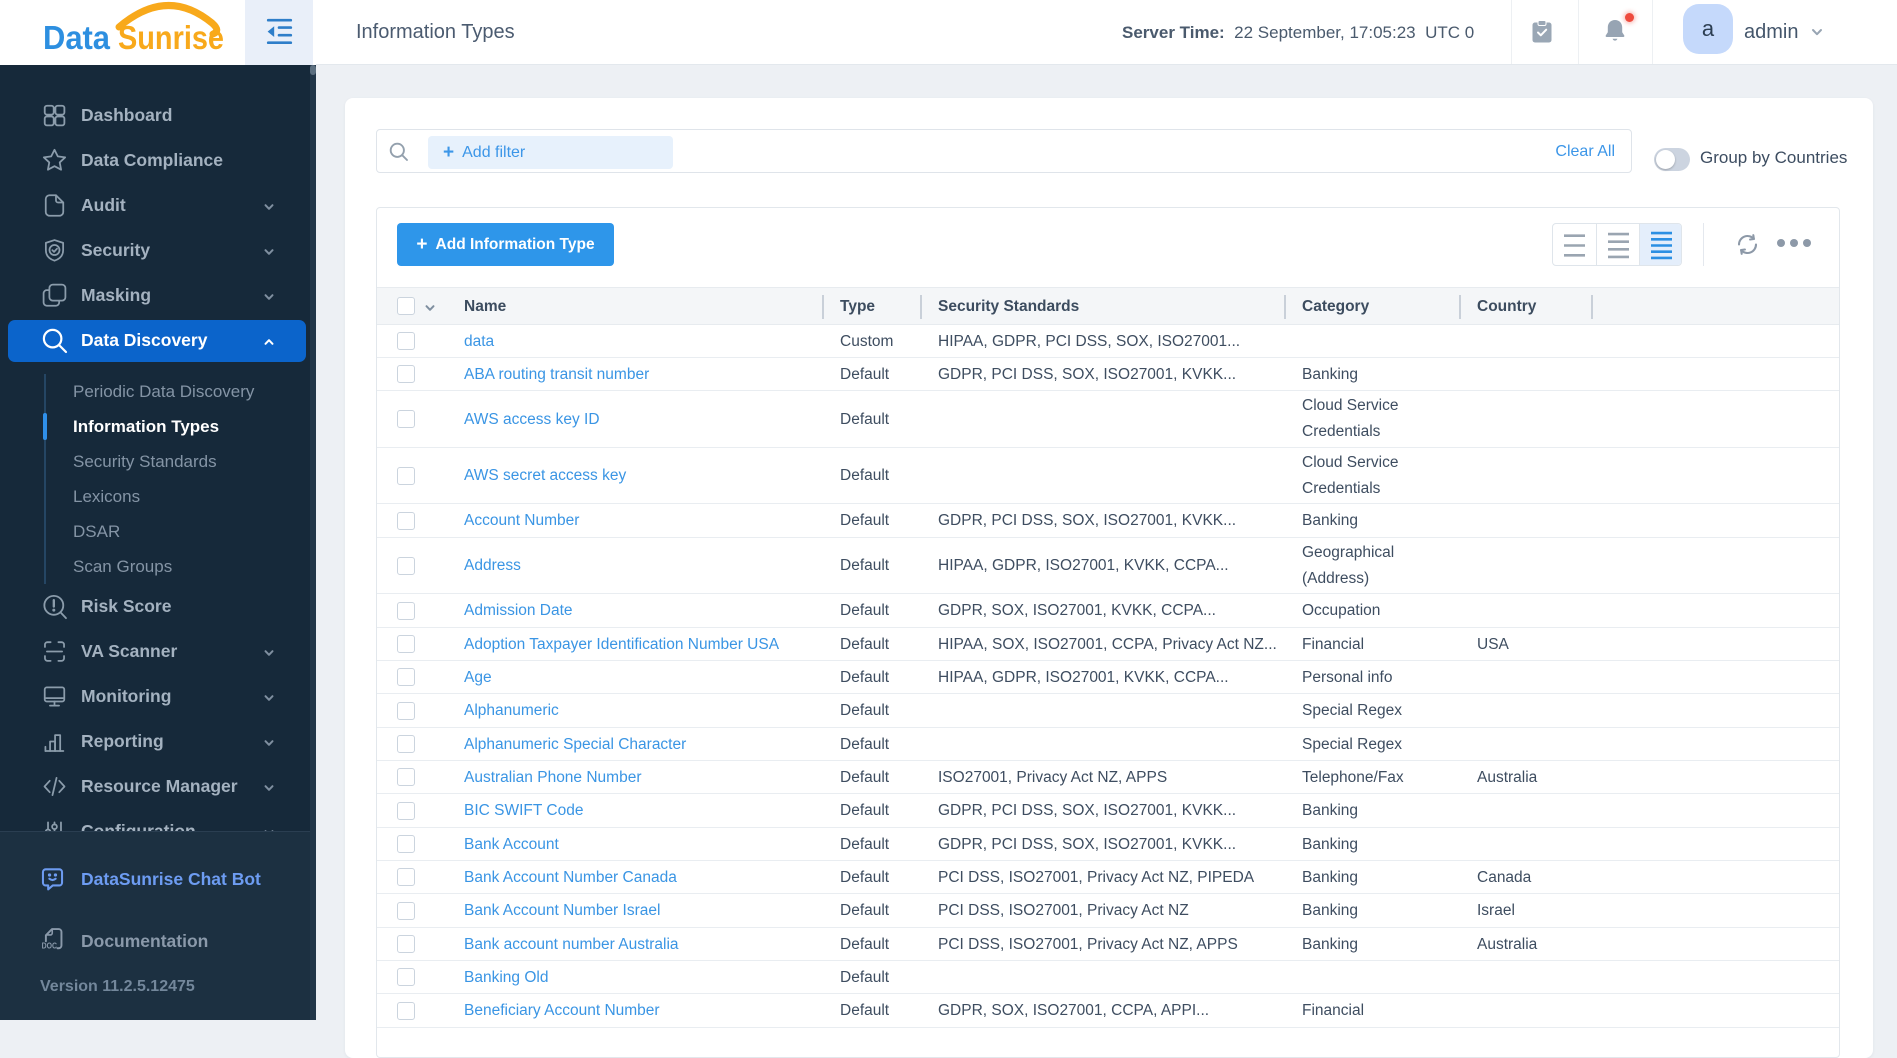 The height and width of the screenshot is (1058, 1897). Describe the element at coordinates (171, 37) in the screenshot. I see `svg-text: Sunrise` at that location.